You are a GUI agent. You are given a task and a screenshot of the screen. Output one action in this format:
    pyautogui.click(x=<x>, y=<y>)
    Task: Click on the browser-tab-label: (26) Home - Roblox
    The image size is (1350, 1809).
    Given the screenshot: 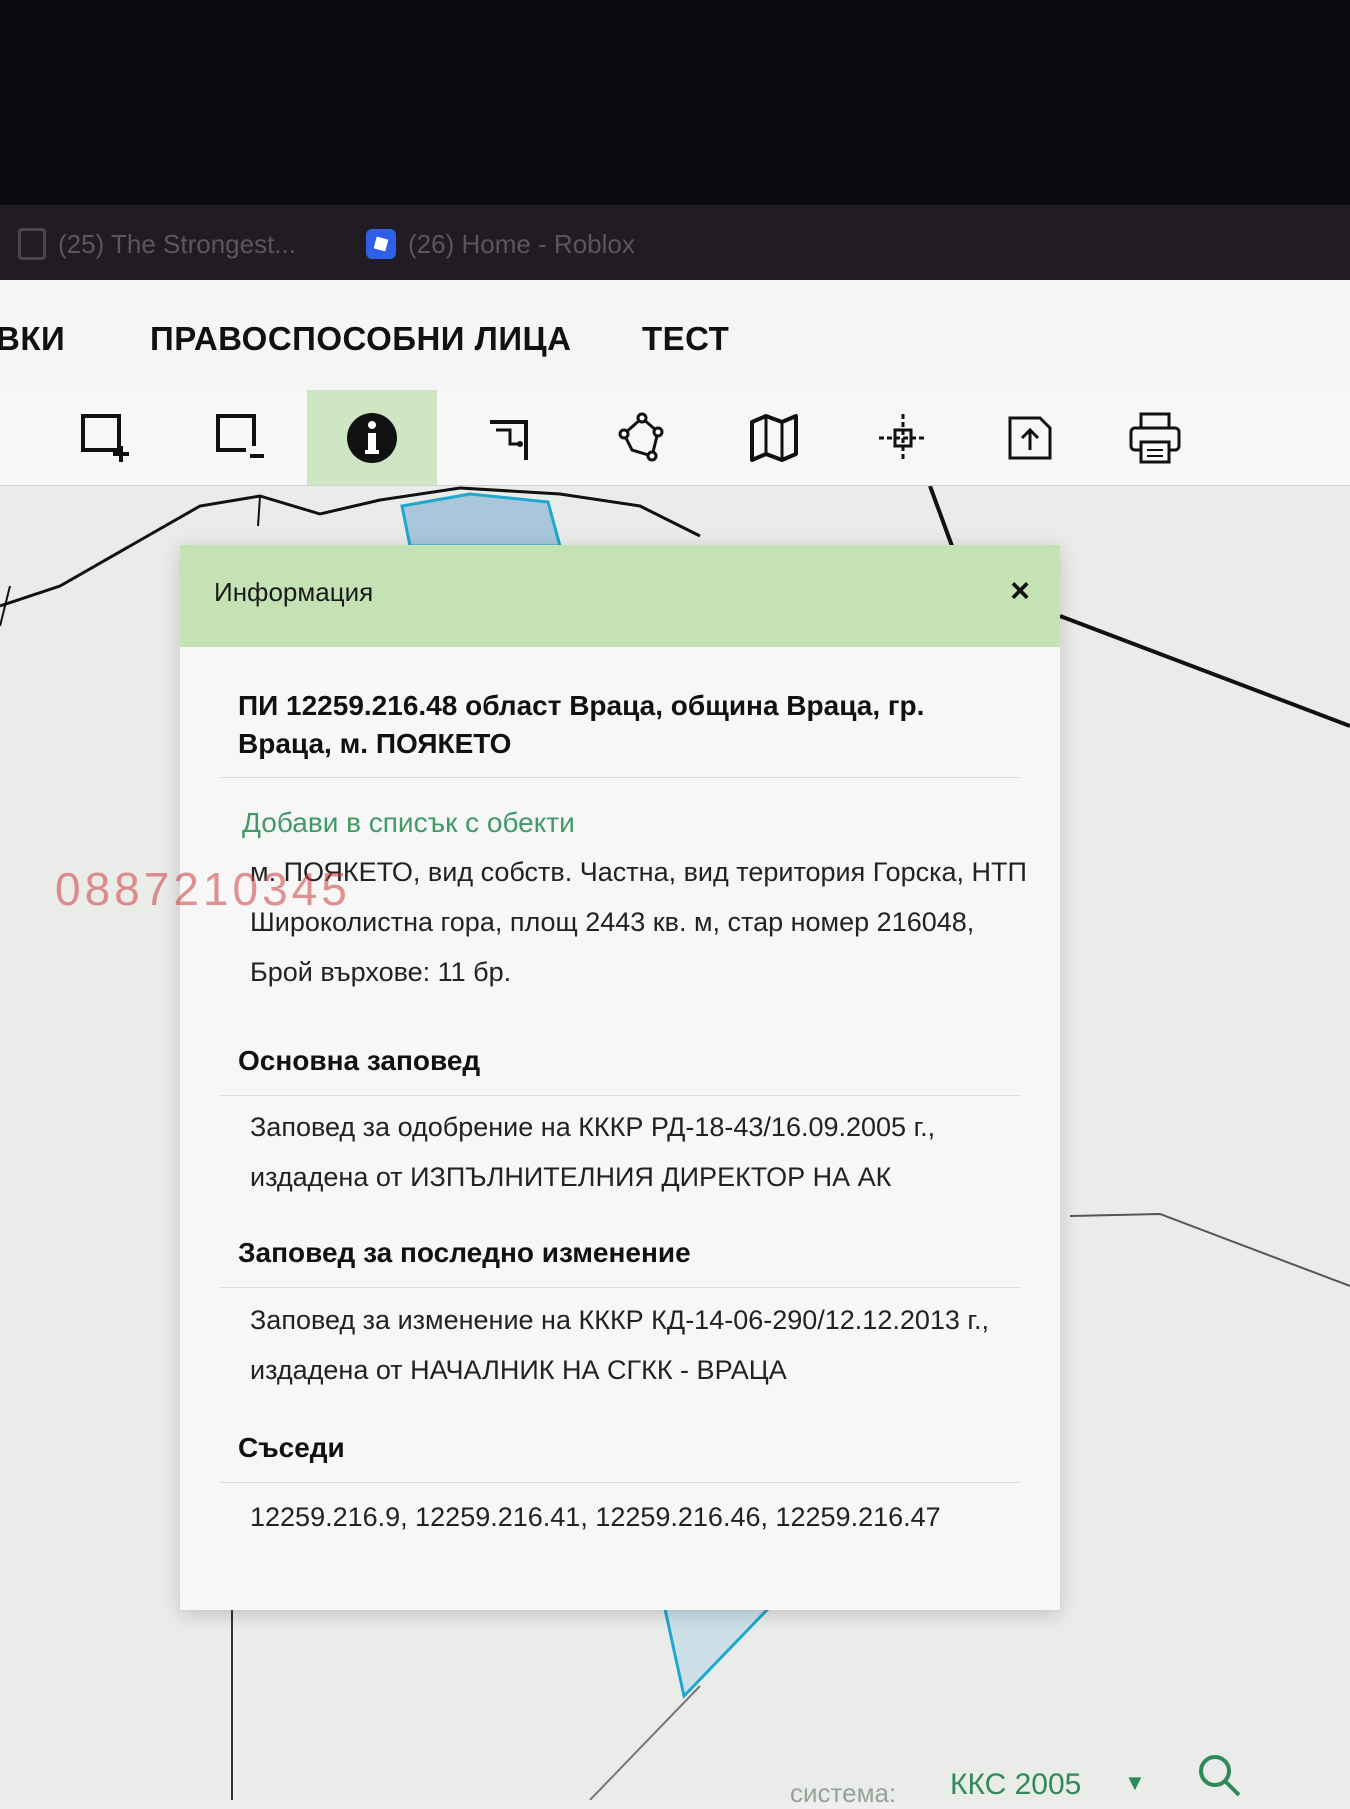 What is the action you would take?
    pyautogui.click(x=521, y=243)
    